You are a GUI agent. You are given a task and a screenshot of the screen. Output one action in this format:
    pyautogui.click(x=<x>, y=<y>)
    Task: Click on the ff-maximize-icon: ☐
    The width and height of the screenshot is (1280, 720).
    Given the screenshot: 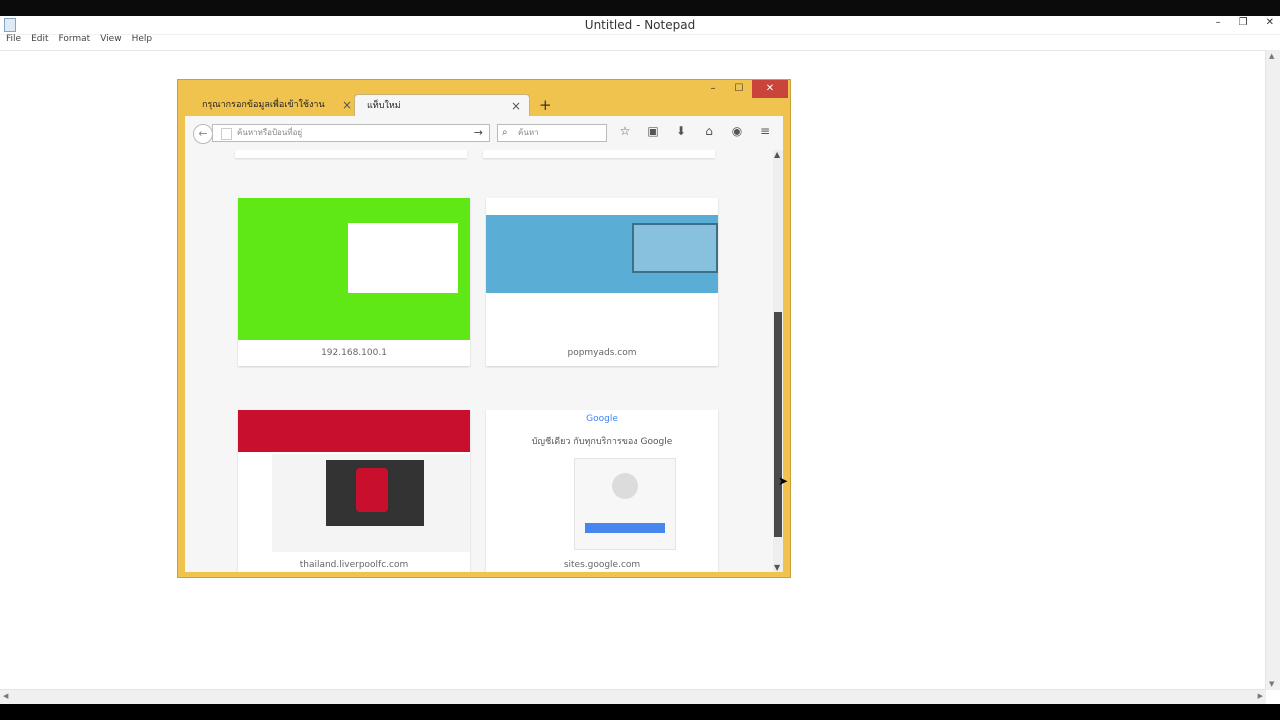 What is the action you would take?
    pyautogui.click(x=739, y=89)
    